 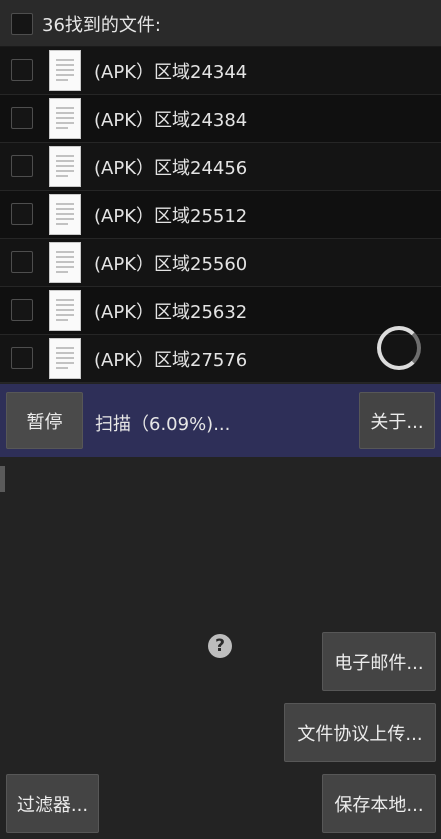 I want to click on results-count-title: 36找到的文件:, so click(x=101, y=25).